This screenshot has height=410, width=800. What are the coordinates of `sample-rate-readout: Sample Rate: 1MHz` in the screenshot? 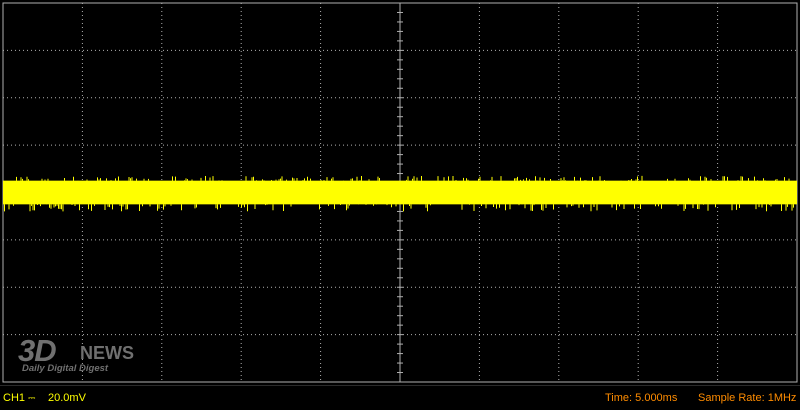 It's located at (747, 398).